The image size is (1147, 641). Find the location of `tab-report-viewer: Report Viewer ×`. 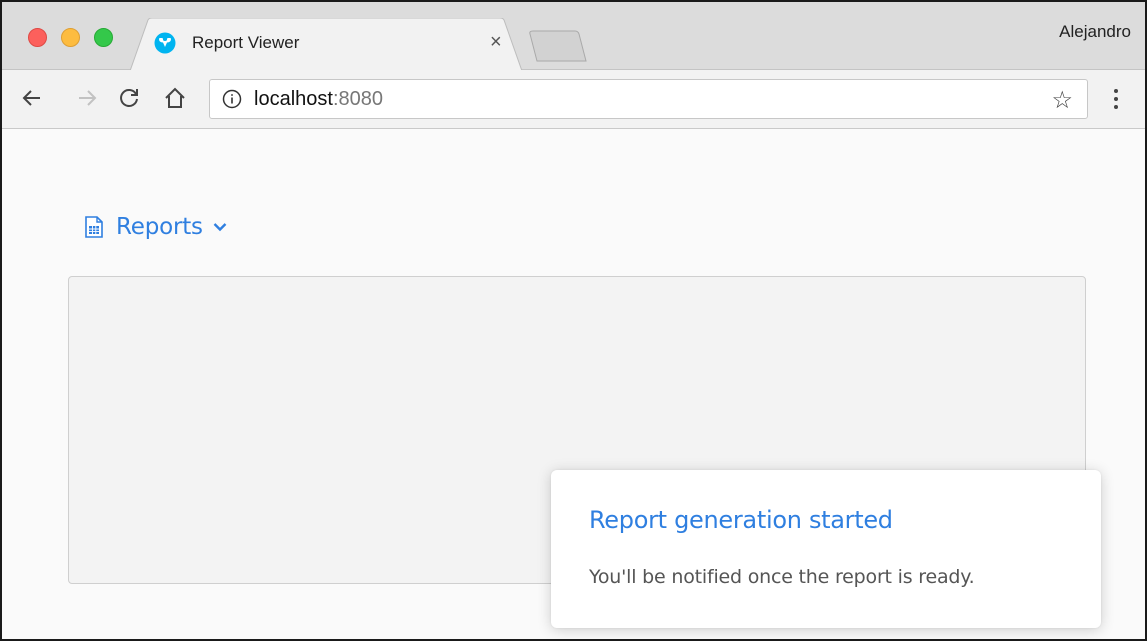

tab-report-viewer: Report Viewer × is located at coordinates (326, 44).